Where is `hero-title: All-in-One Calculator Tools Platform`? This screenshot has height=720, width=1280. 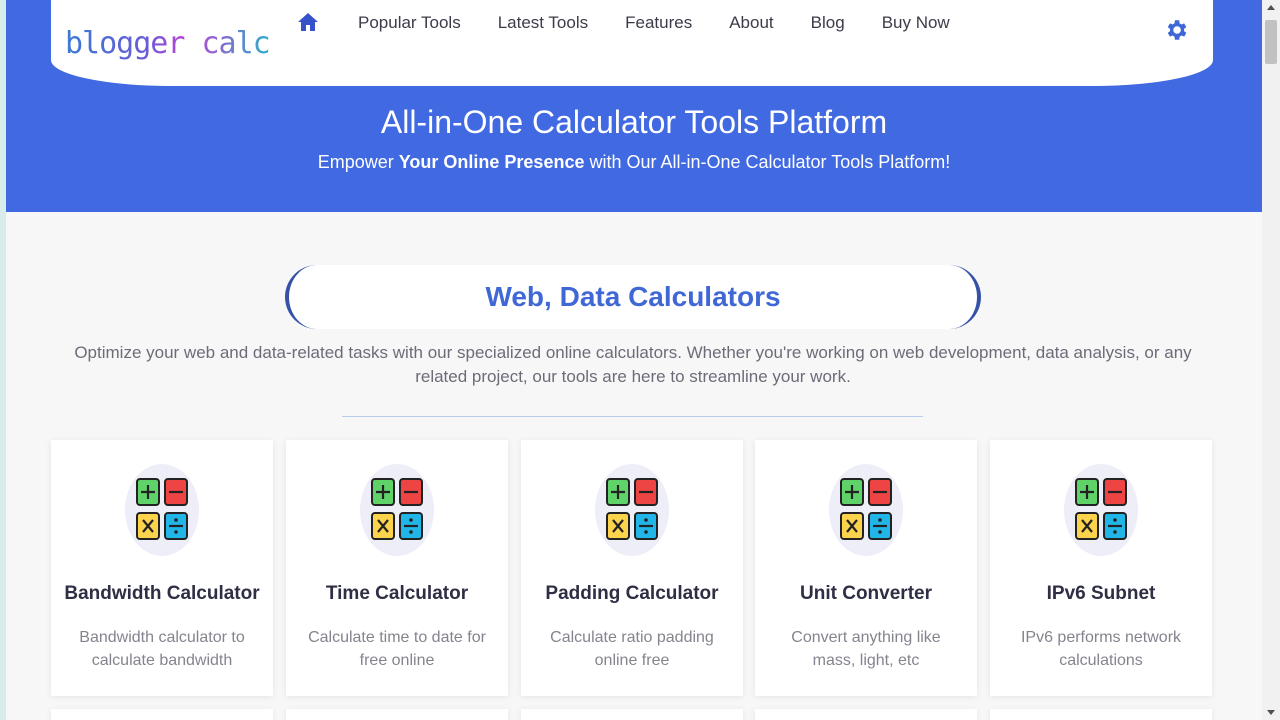 hero-title: All-in-One Calculator Tools Platform is located at coordinates (634, 122).